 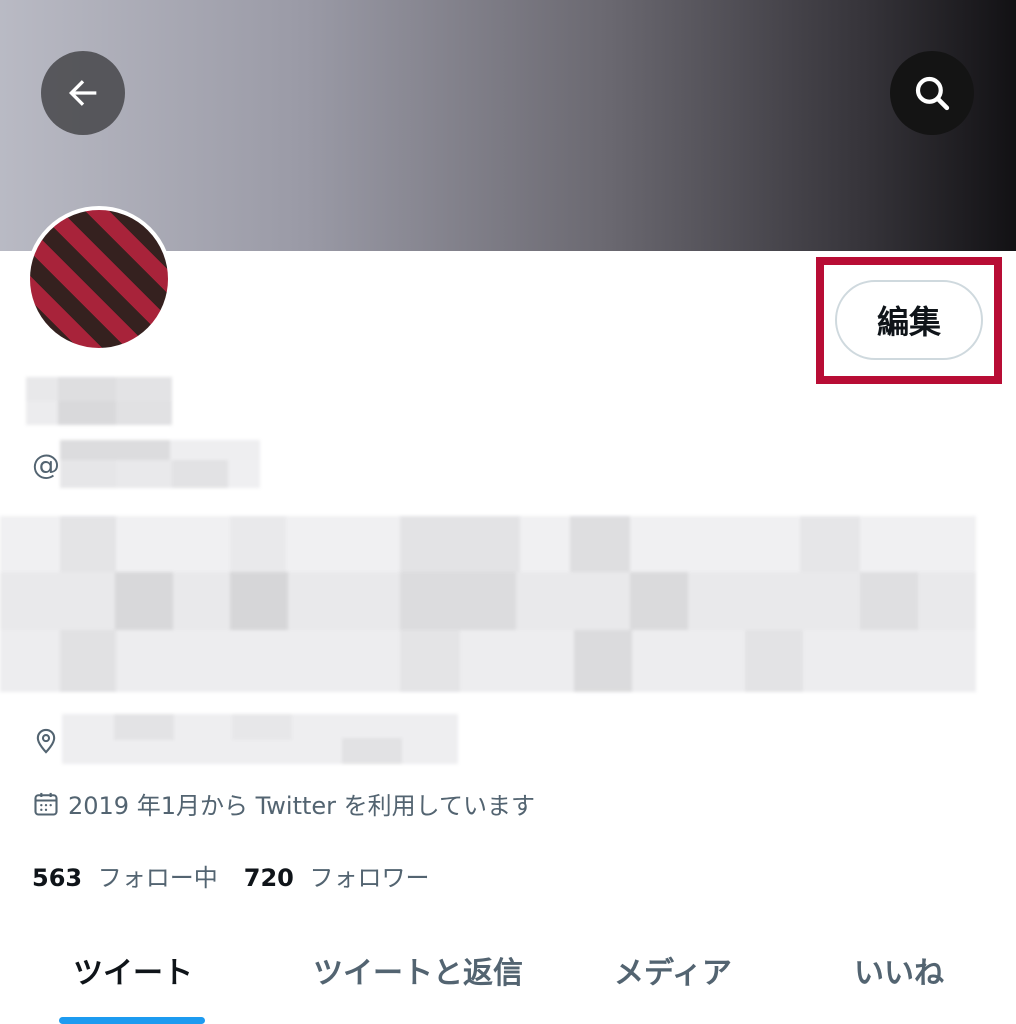 I want to click on search-button, so click(x=932, y=93).